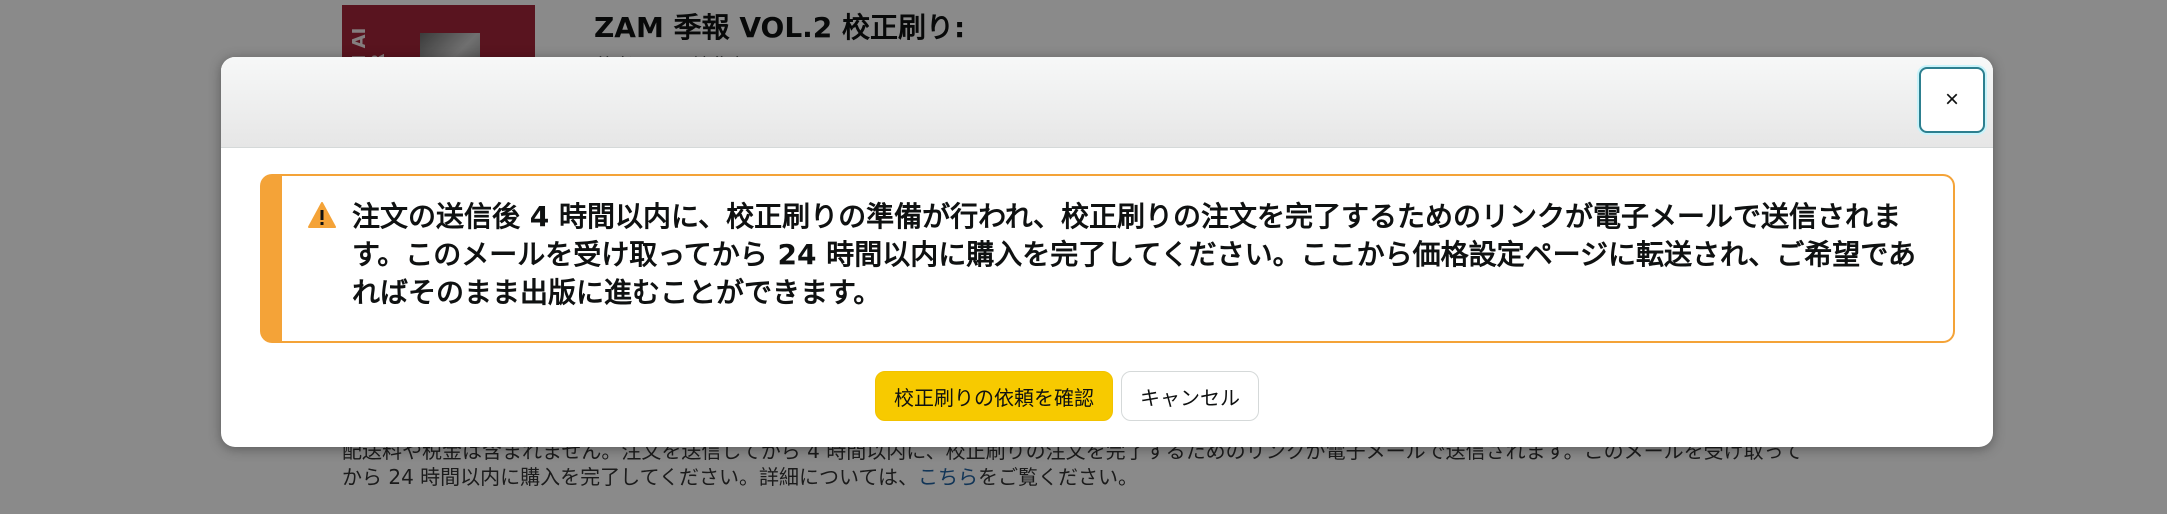 This screenshot has height=514, width=2167. I want to click on close-button: ×, so click(1952, 100).